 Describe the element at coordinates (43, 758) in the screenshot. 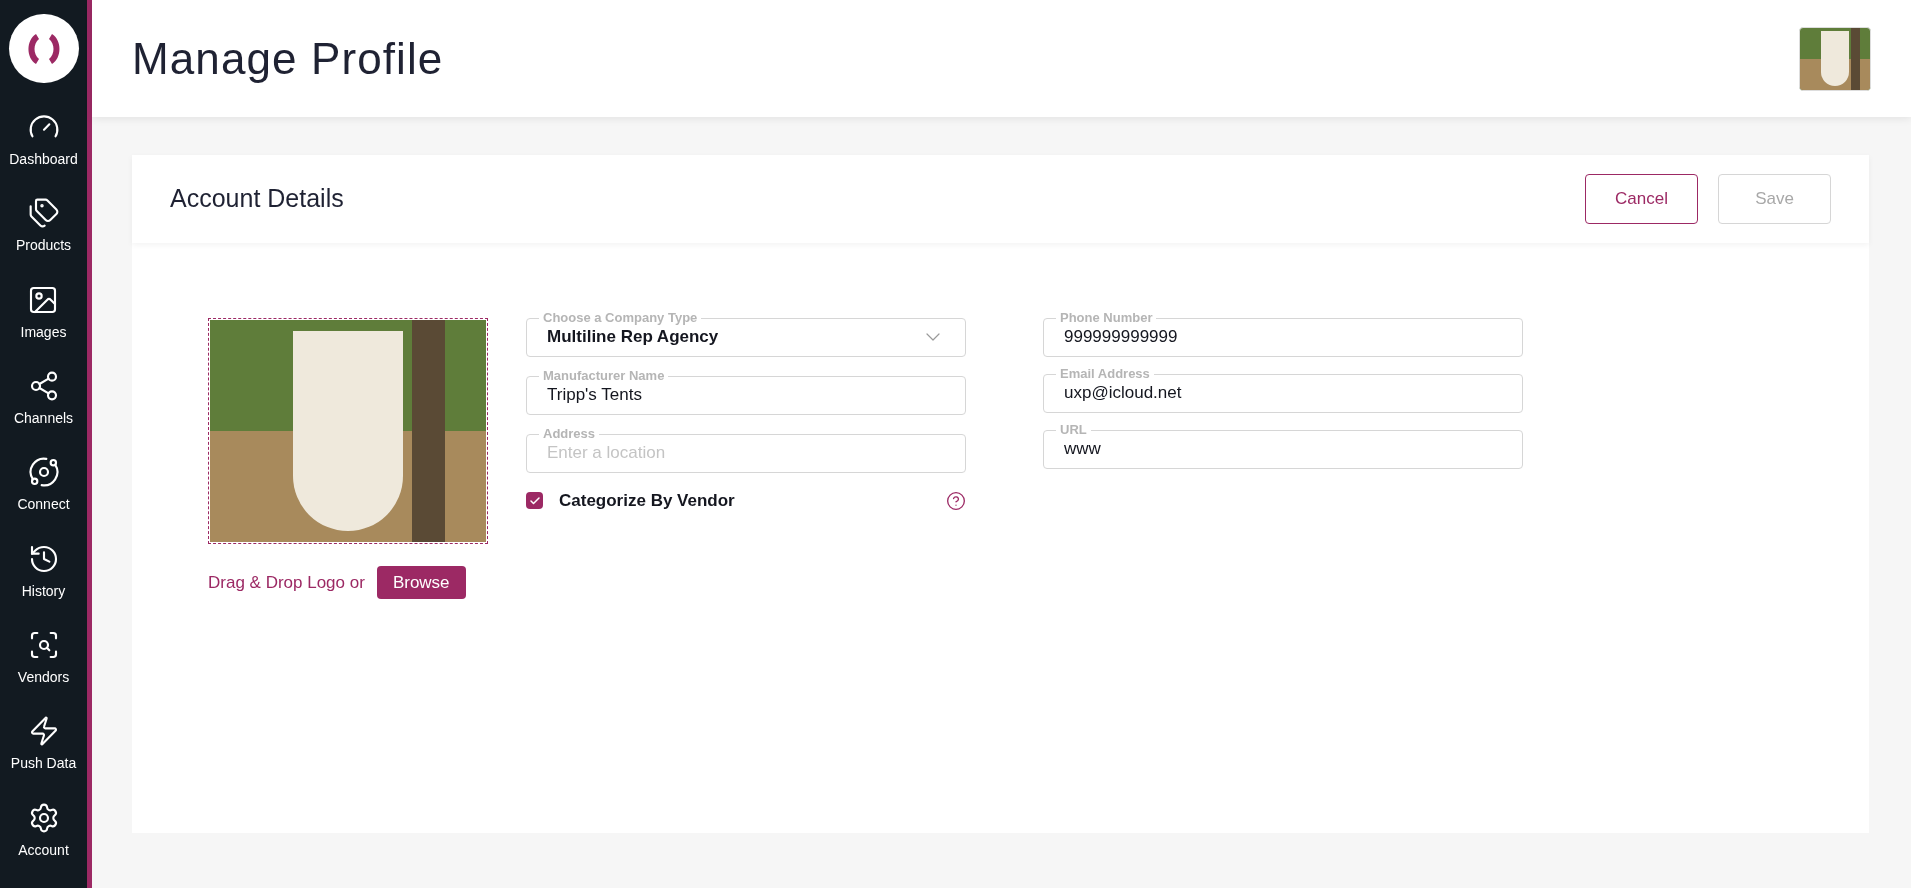

I see `sidebar-item: Push Data` at that location.